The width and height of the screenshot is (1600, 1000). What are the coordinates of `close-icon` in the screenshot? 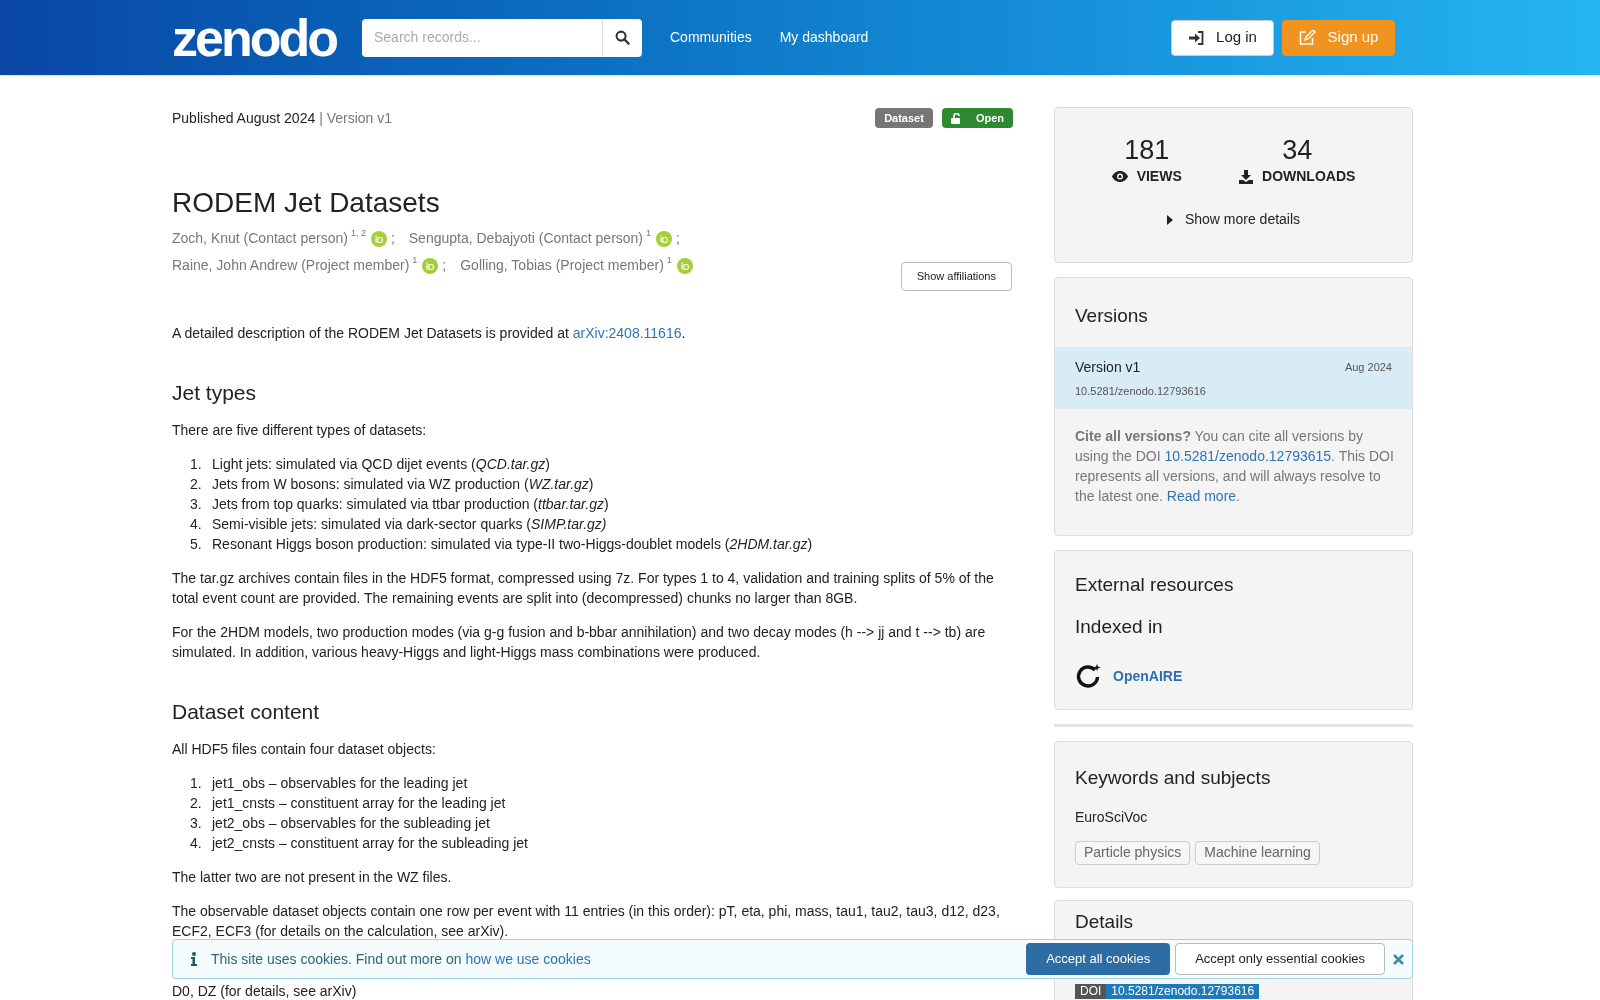 It's located at (1398, 959).